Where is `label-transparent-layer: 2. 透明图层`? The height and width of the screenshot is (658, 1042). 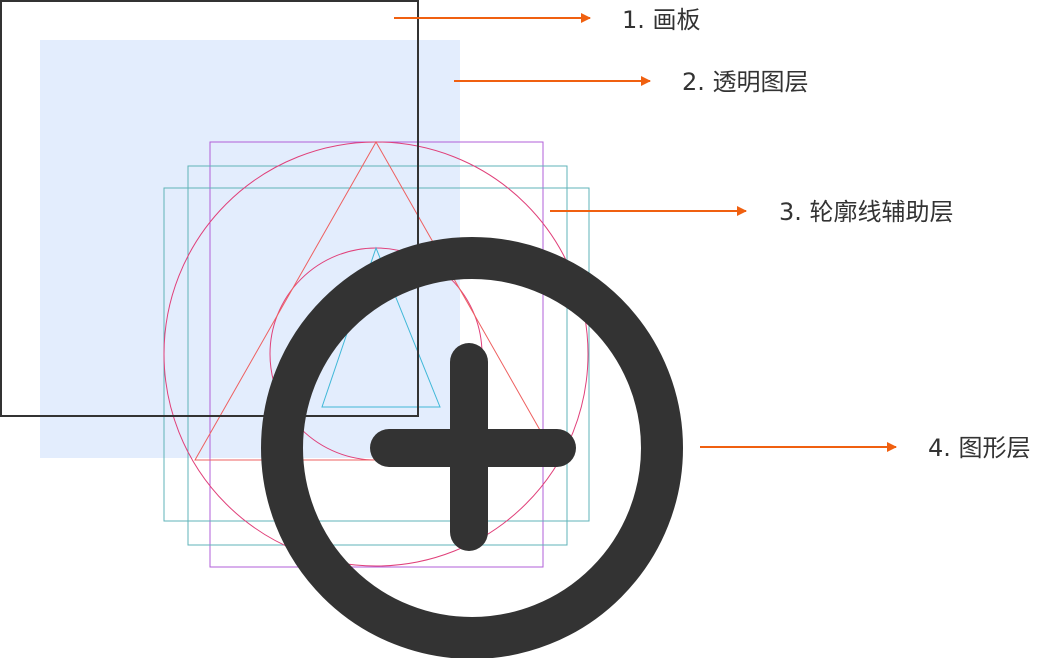 label-transparent-layer: 2. 透明图层 is located at coordinates (745, 82).